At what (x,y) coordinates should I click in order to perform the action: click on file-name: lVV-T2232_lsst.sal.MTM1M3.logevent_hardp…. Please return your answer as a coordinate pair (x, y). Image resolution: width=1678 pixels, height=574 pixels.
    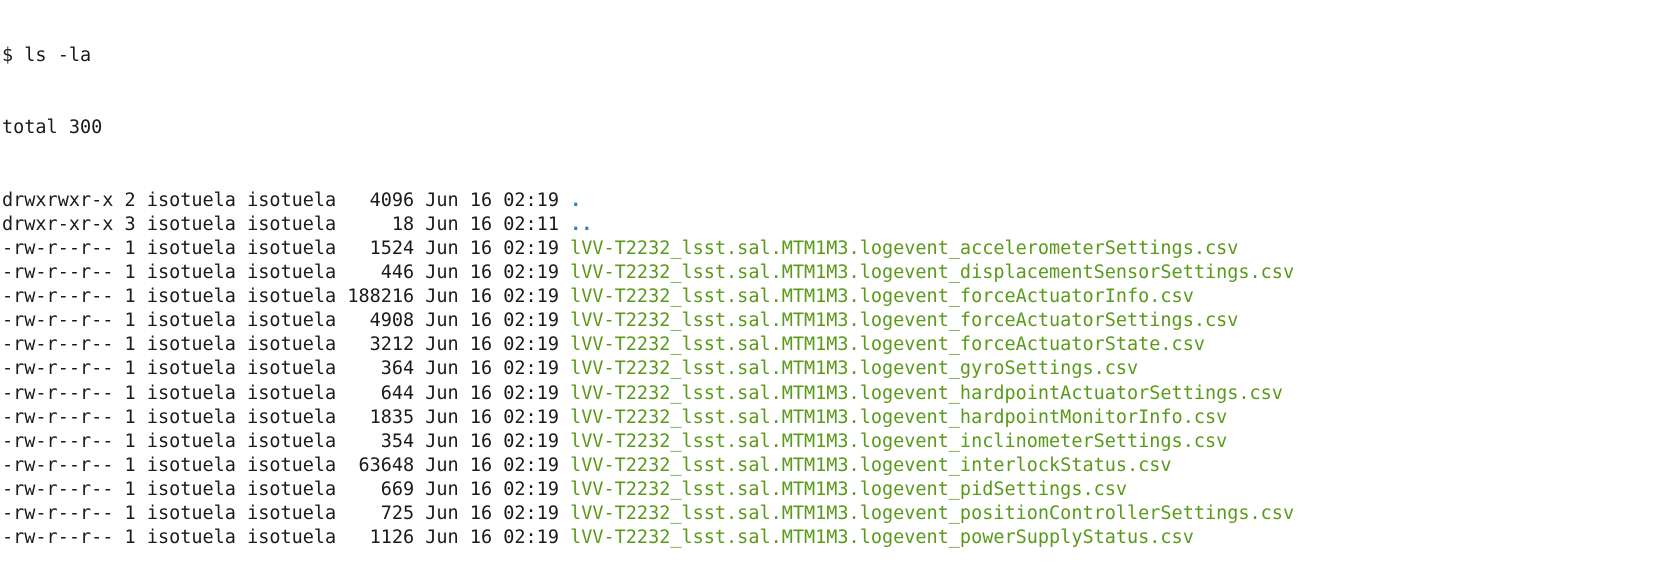
    Looking at the image, I should click on (899, 417).